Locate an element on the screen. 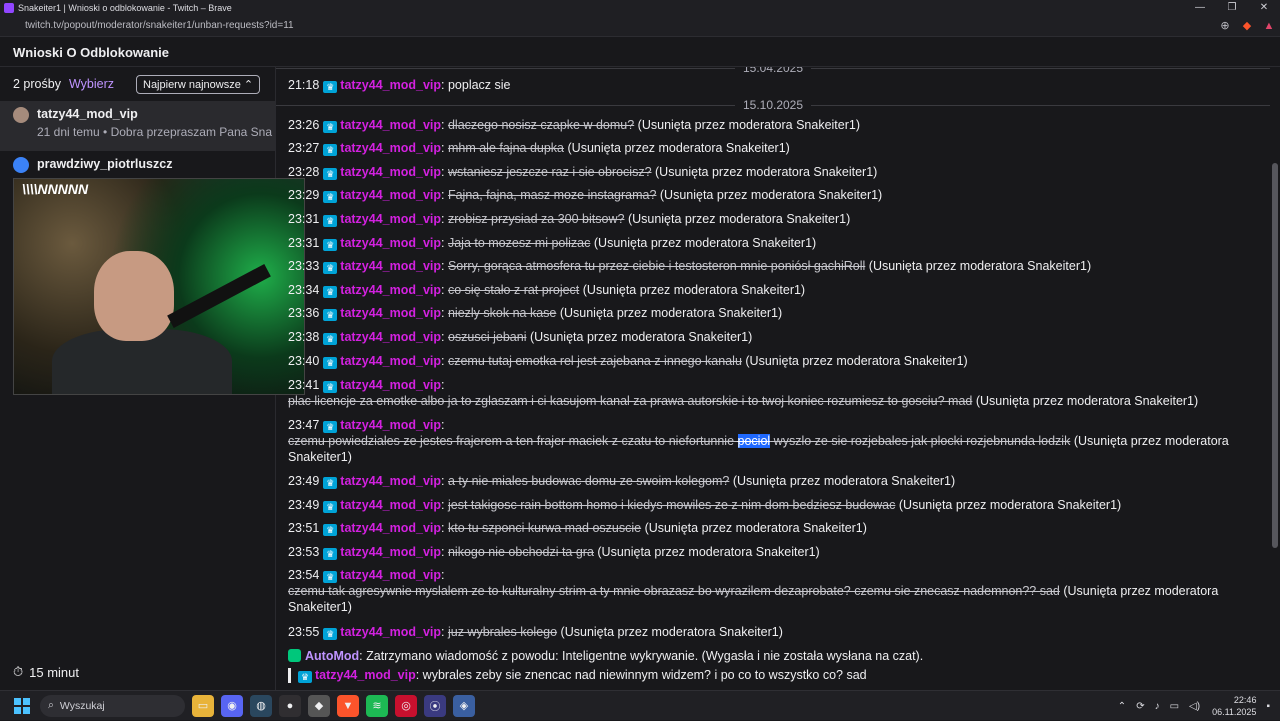 Image resolution: width=1280 pixels, height=721 pixels. shield-app-icon: ◆ is located at coordinates (319, 705).